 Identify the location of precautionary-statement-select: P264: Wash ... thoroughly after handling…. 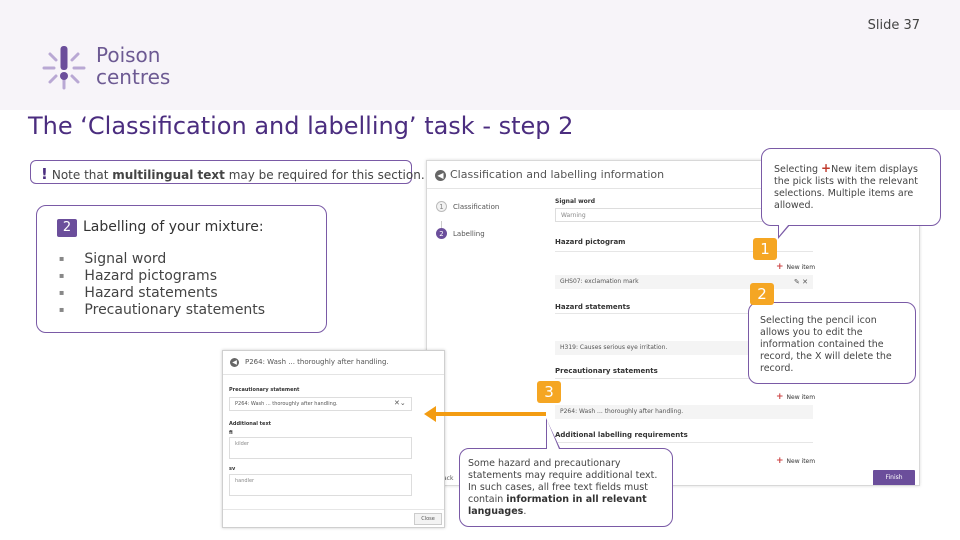
(320, 404).